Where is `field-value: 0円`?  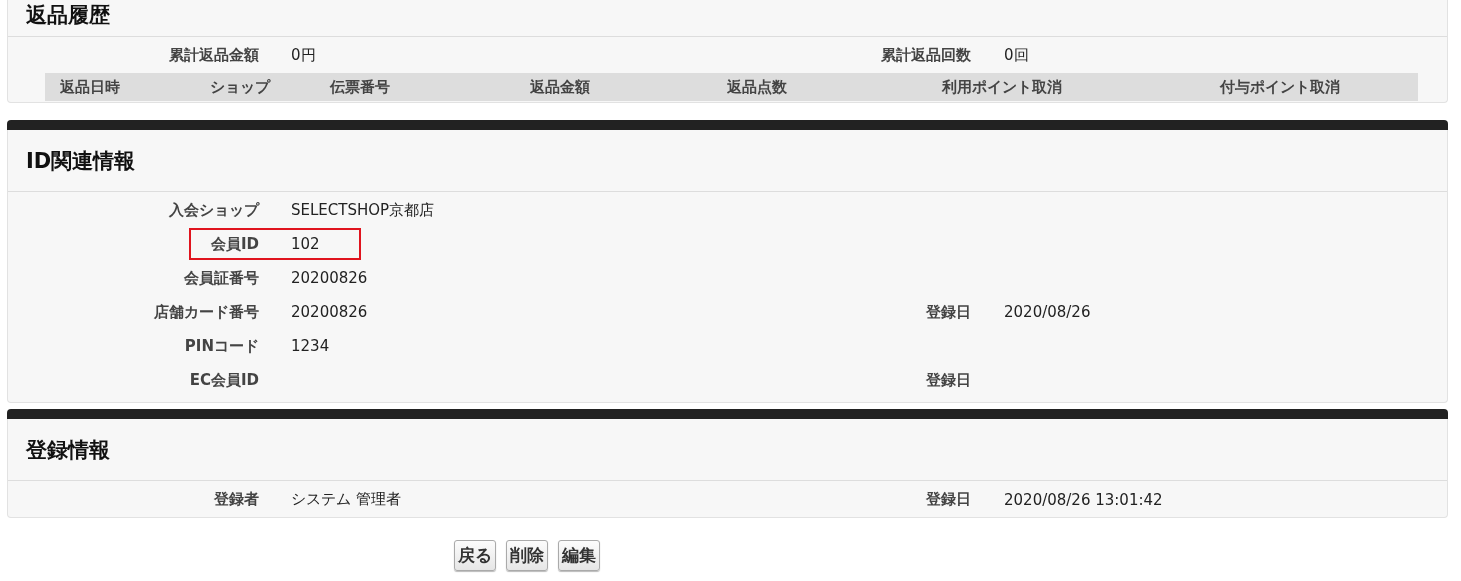
field-value: 0円 is located at coordinates (304, 55).